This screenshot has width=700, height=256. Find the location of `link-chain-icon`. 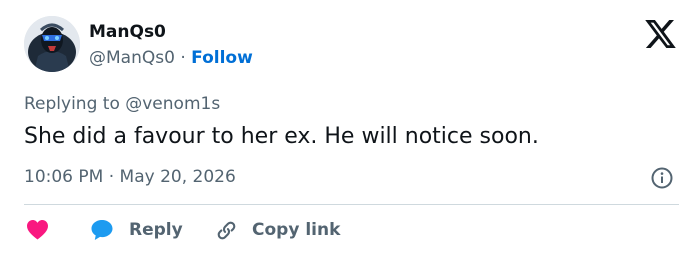

link-chain-icon is located at coordinates (226, 230).